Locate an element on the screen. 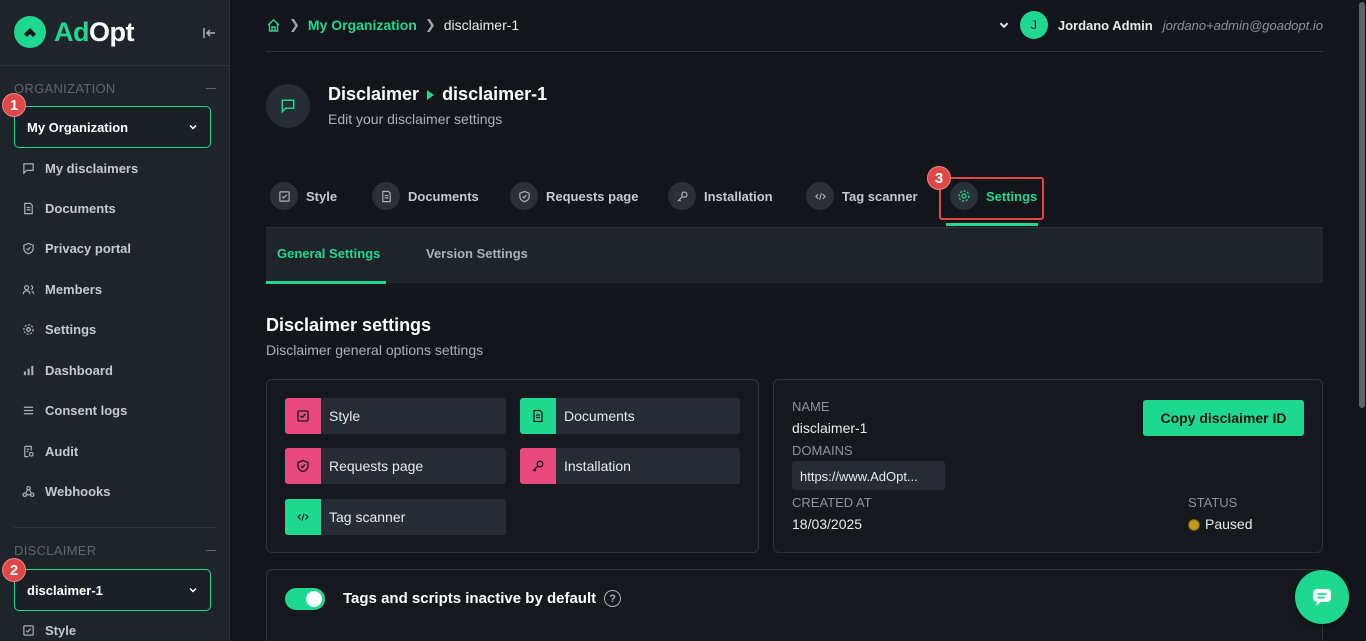 This screenshot has width=1366, height=641. disclaimer-section-header: DISCLAIMER is located at coordinates (115, 550).